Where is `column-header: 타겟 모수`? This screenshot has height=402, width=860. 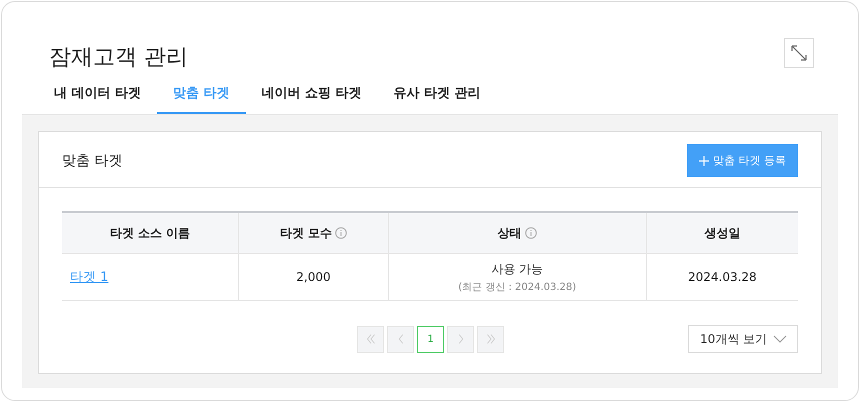
column-header: 타겟 모수 is located at coordinates (313, 233).